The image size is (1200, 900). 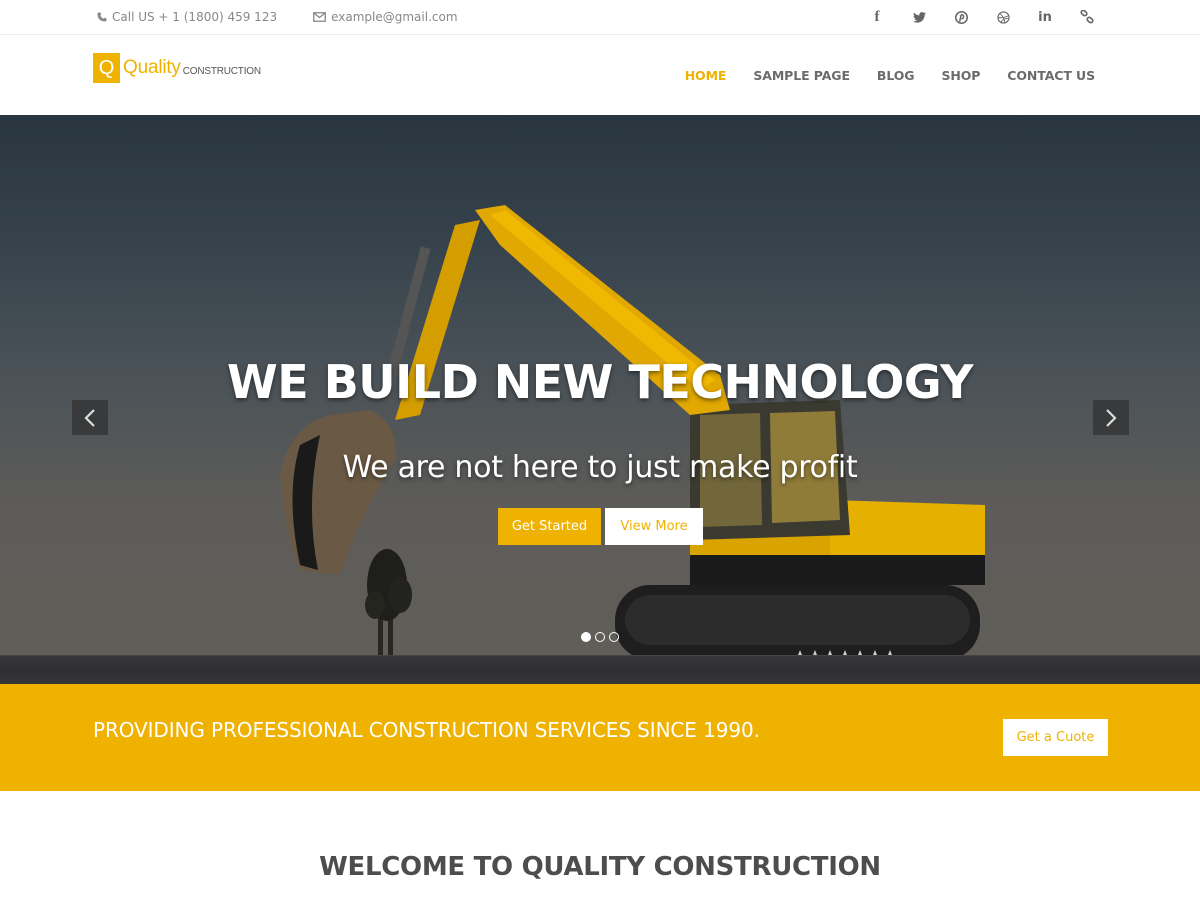 I want to click on hero-title: WE BUILD NEW TECHNOLOGY, so click(x=600, y=382).